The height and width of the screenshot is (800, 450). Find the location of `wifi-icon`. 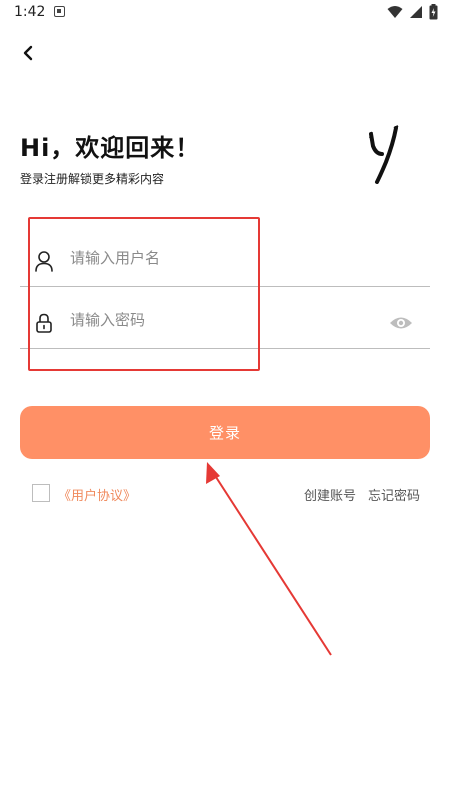

wifi-icon is located at coordinates (395, 12).